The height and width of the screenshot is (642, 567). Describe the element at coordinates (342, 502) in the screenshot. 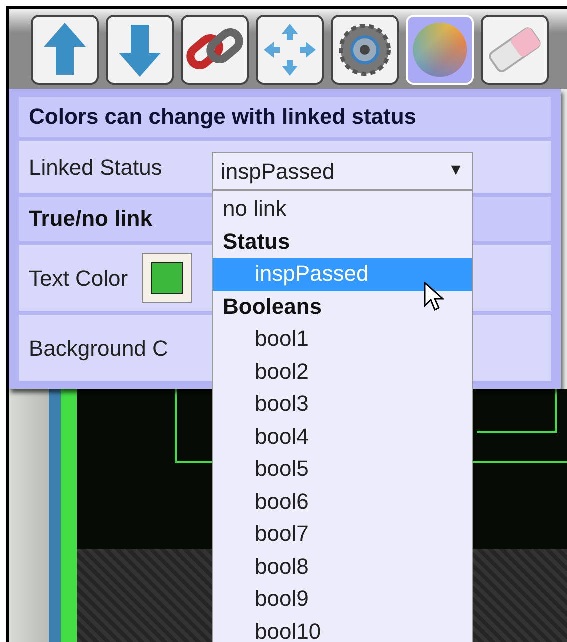

I see `dropdown-option: bool6` at that location.